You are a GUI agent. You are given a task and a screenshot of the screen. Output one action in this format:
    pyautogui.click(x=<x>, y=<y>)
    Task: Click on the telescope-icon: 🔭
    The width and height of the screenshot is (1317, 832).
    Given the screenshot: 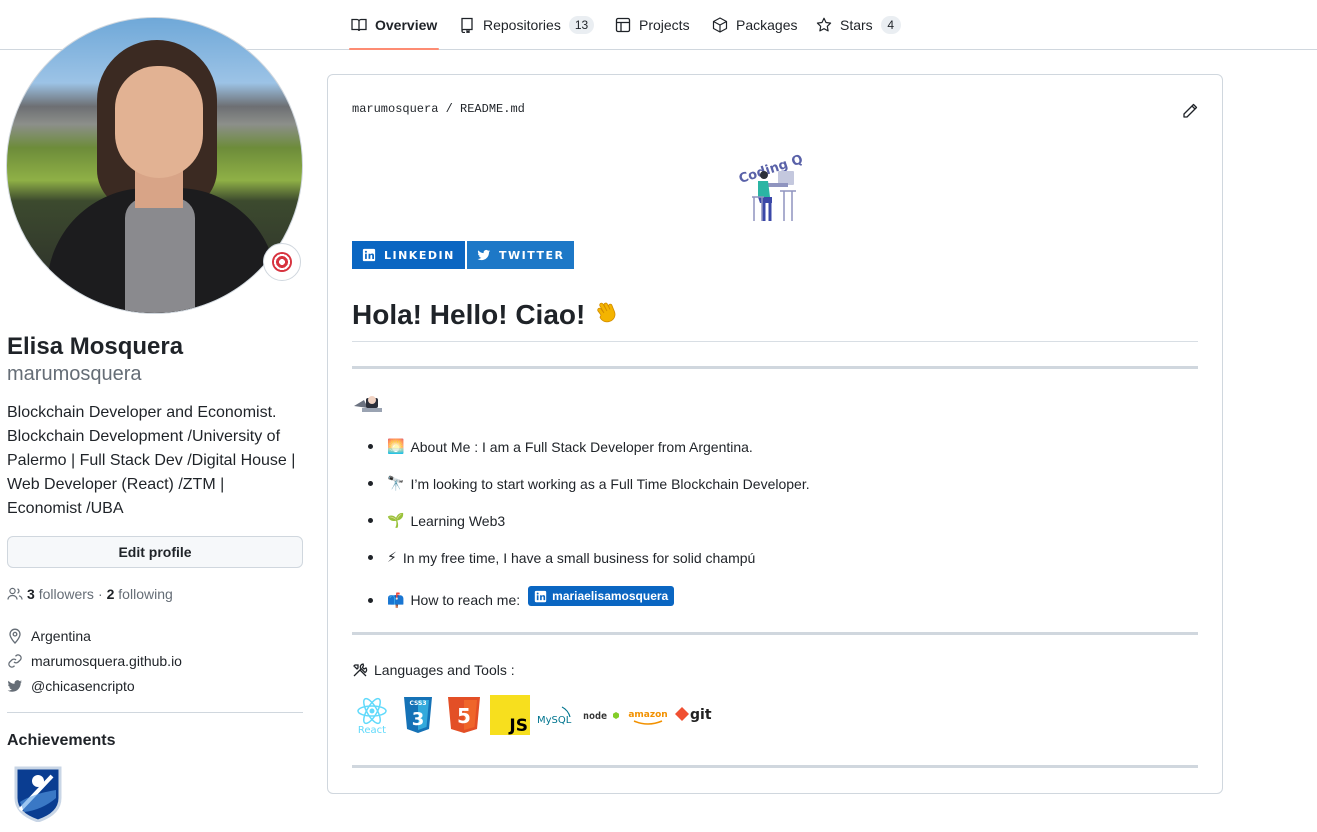 What is the action you would take?
    pyautogui.click(x=396, y=483)
    